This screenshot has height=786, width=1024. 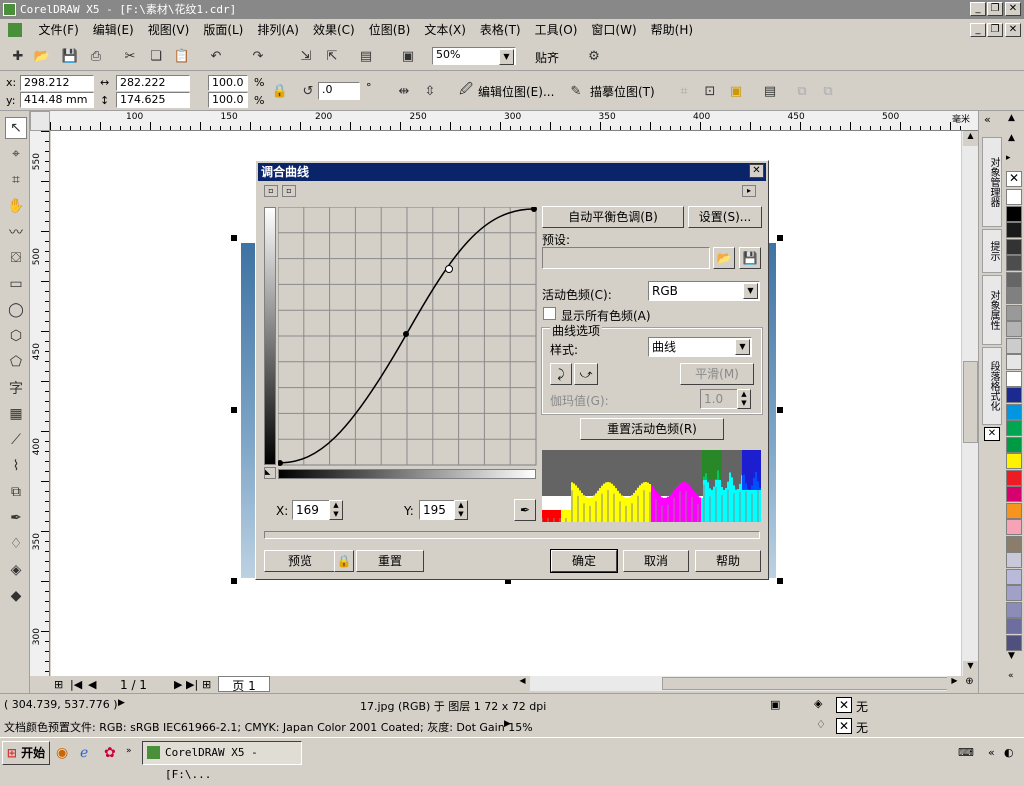 I want to click on menu-item: 位图(B), so click(x=390, y=30).